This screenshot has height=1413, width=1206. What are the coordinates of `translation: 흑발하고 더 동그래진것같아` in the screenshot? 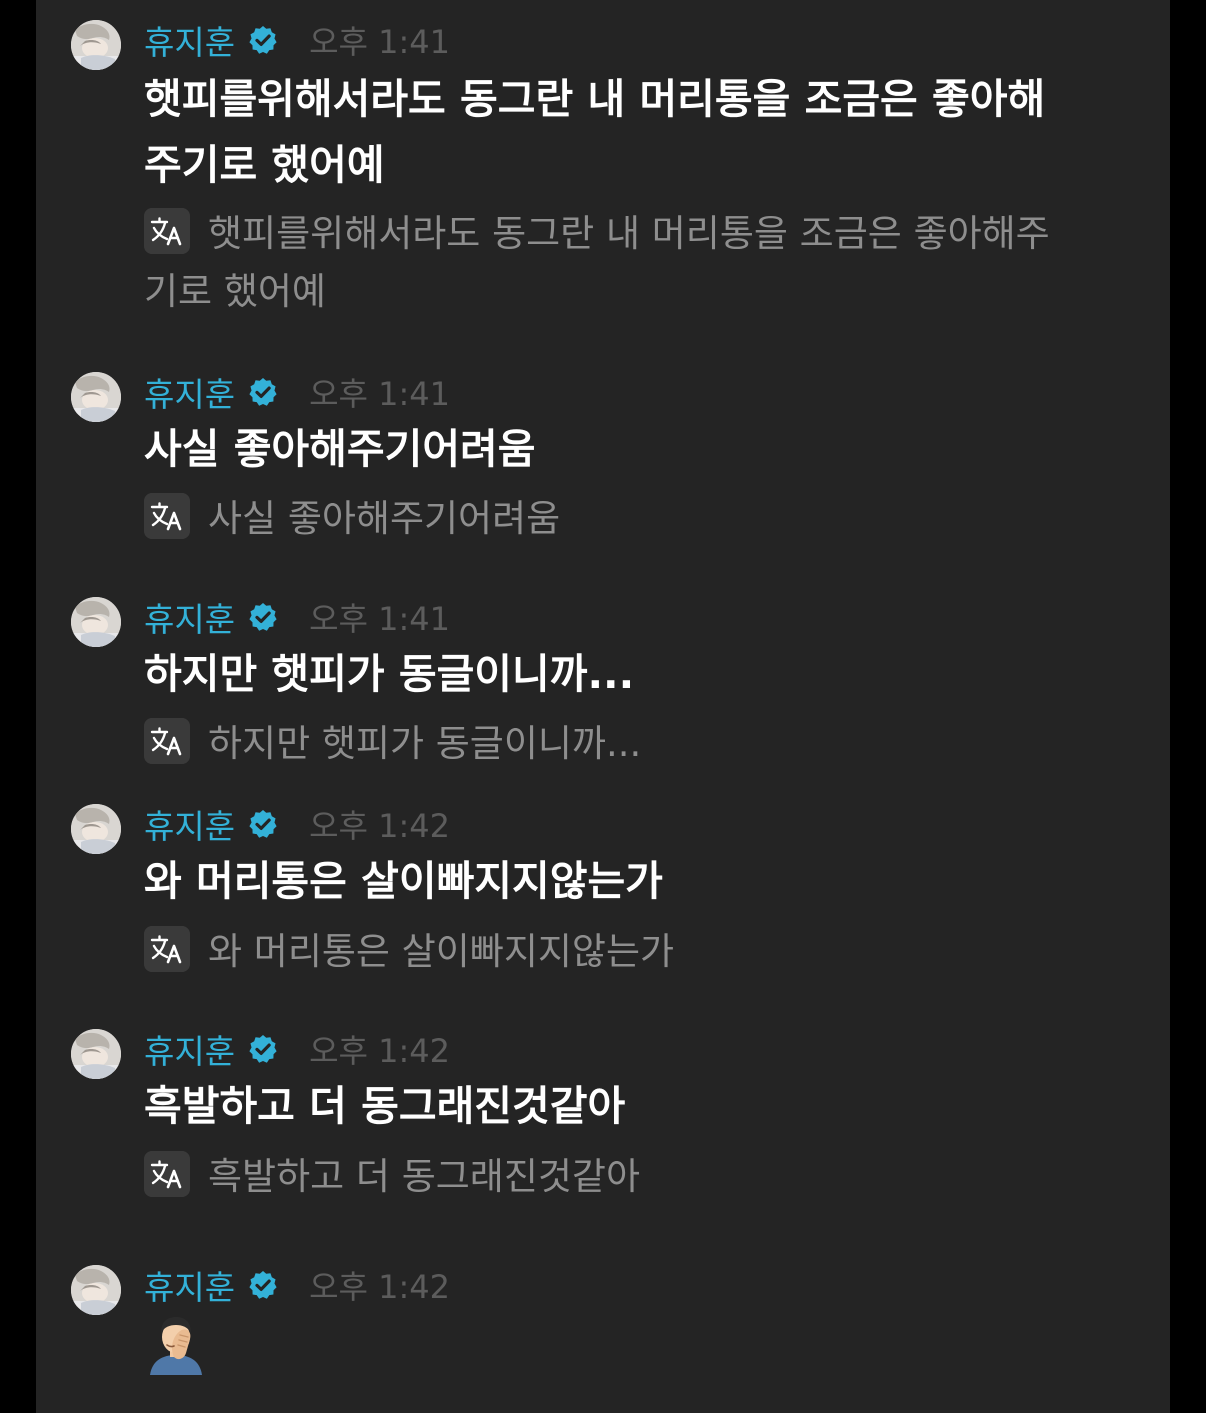 It's located at (636, 1177).